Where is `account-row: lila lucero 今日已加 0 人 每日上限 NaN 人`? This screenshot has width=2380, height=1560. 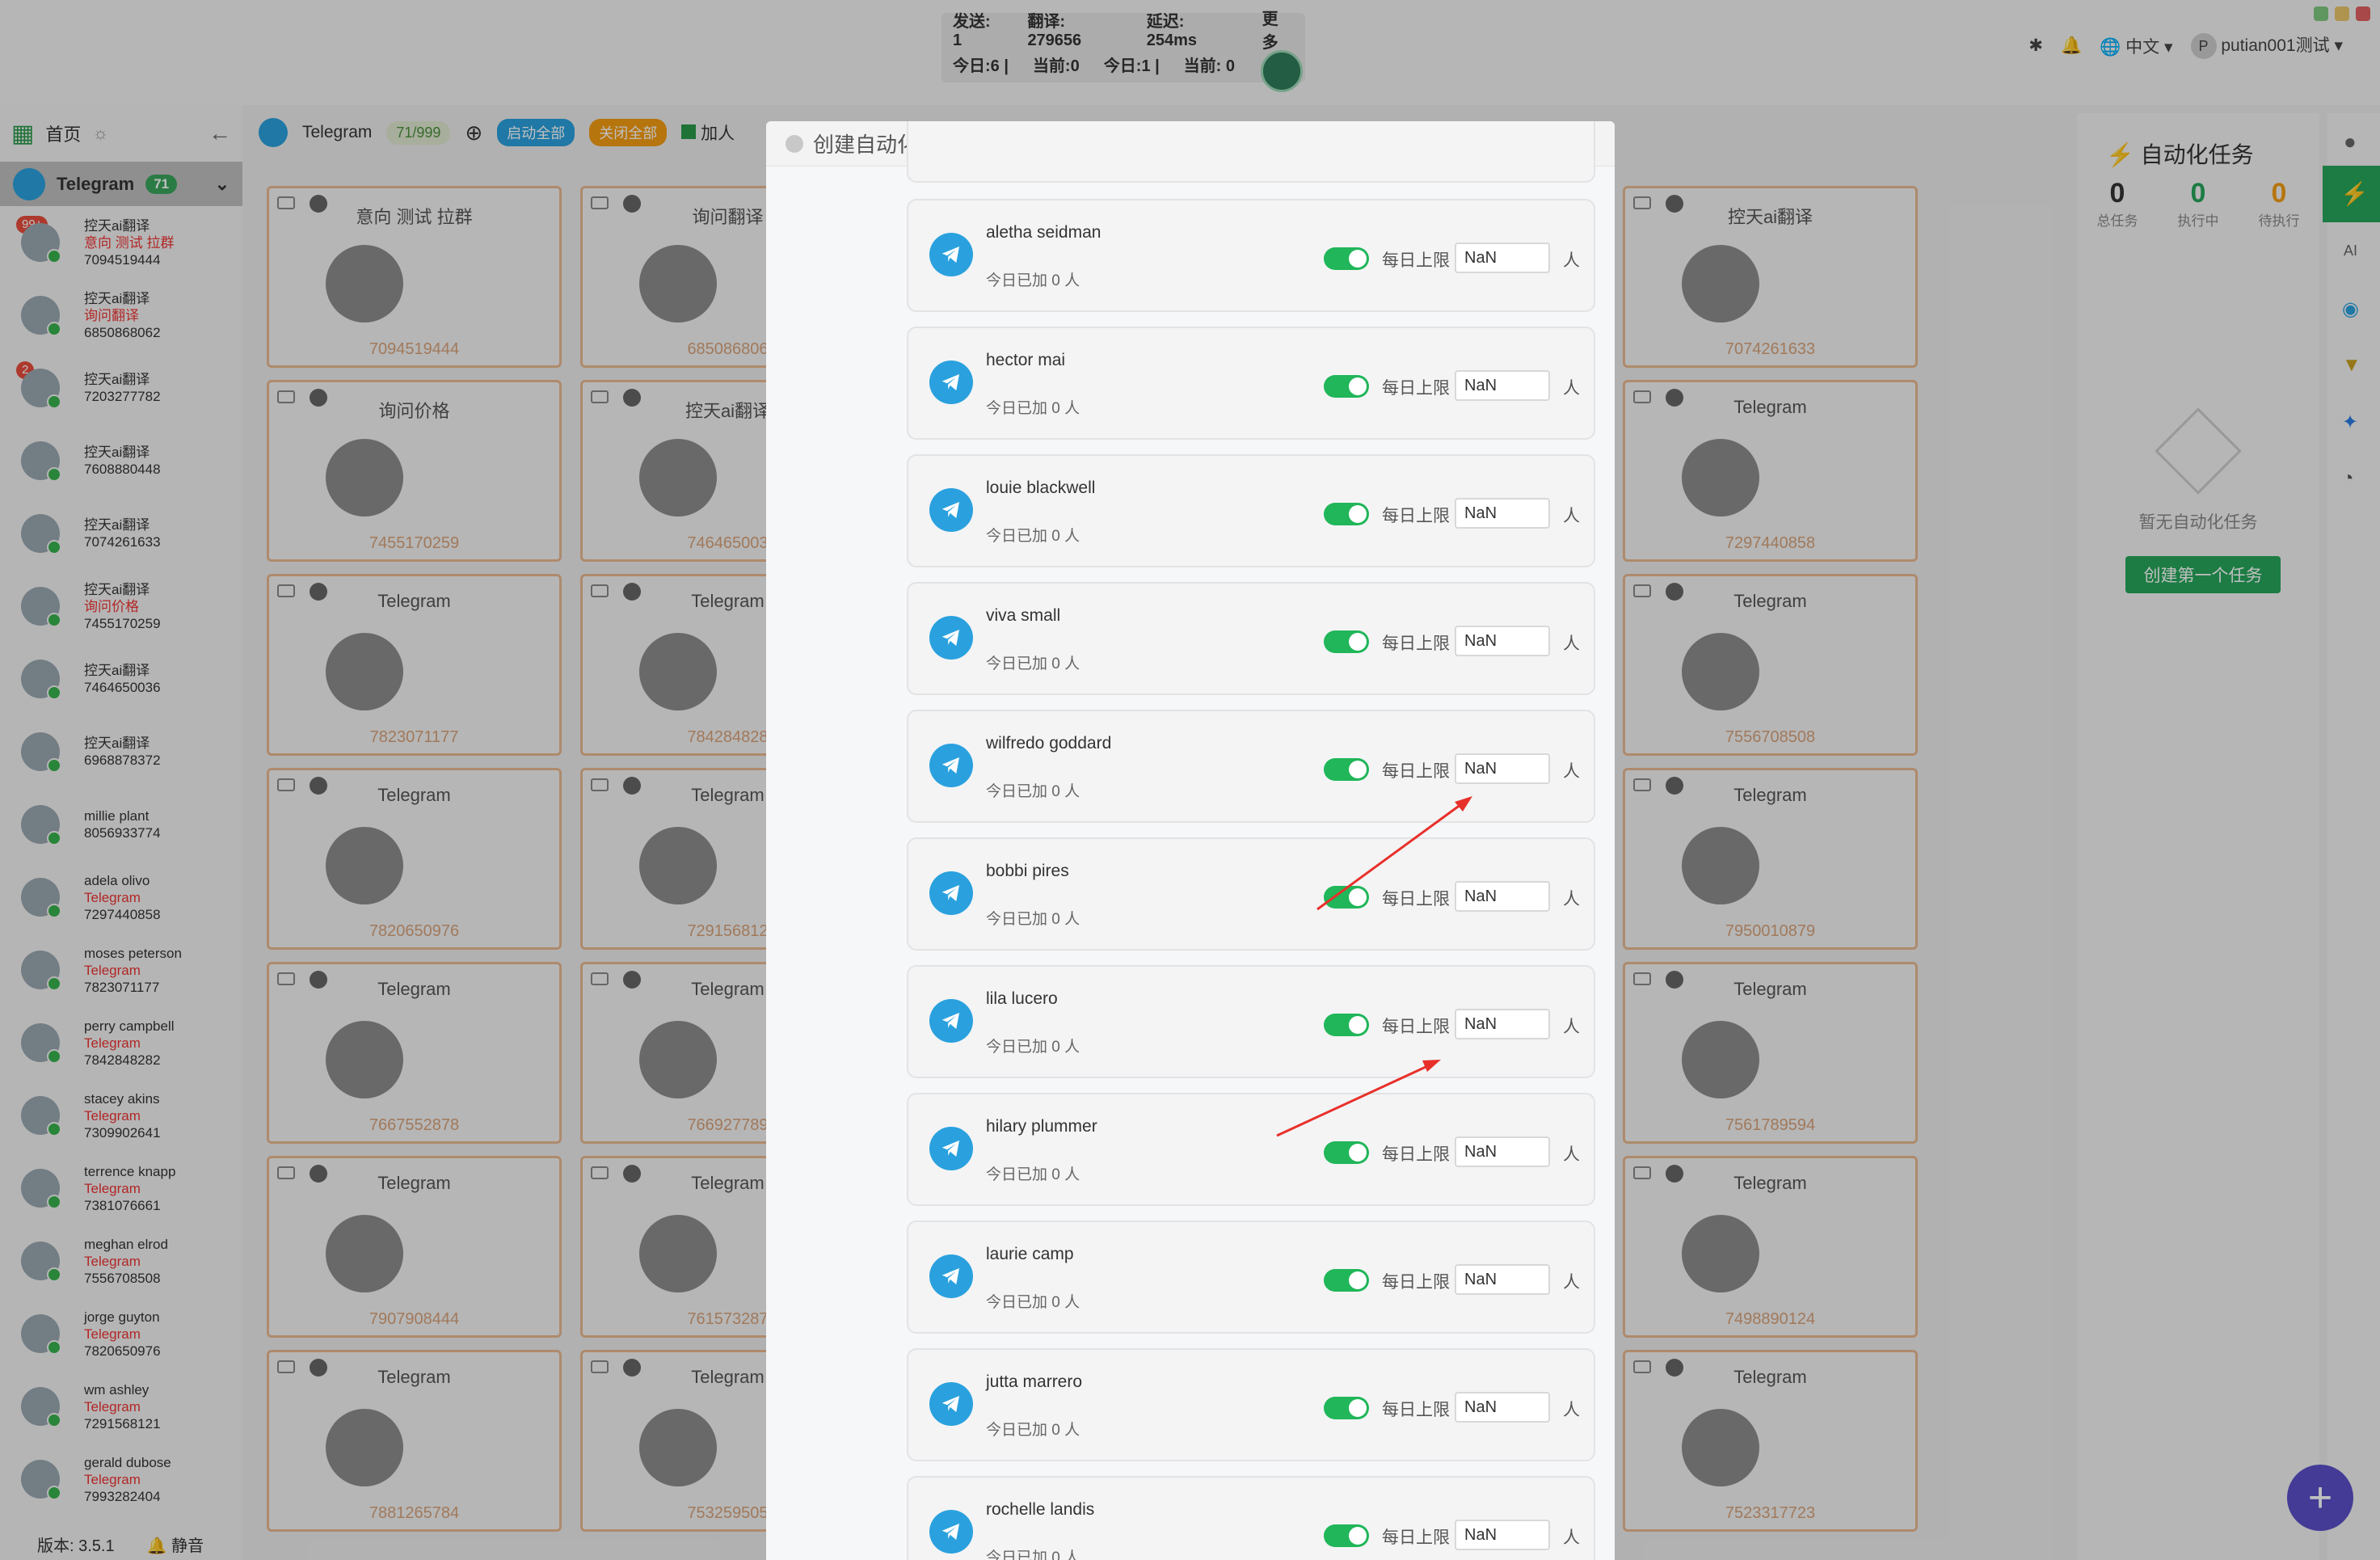 account-row: lila lucero 今日已加 0 人 每日上限 NaN 人 is located at coordinates (1251, 1021).